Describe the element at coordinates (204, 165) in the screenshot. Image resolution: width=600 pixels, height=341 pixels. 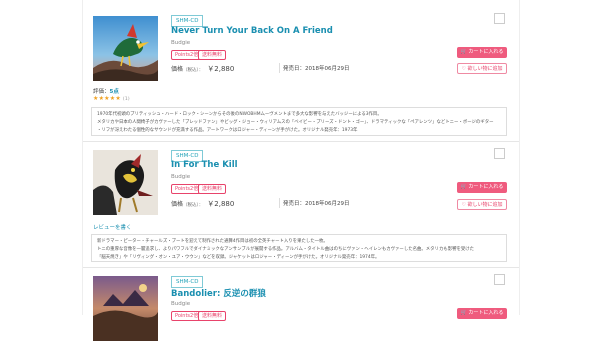
I see `product-title: In For The Kill` at that location.